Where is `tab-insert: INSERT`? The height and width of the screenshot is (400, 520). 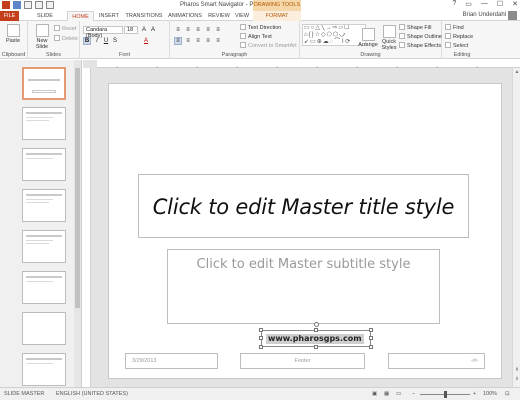
tab-insert: INSERT is located at coordinates (109, 16).